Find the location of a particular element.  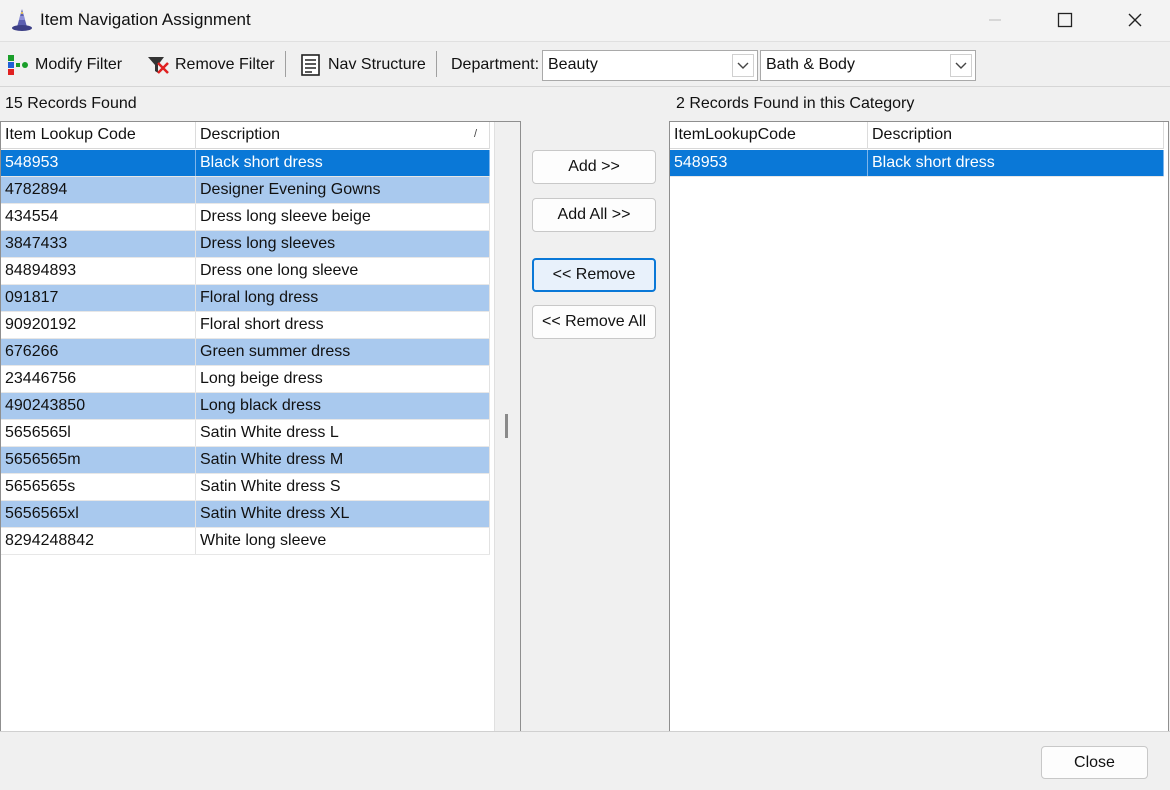

item-lookup-code-cell: 5656565m is located at coordinates (98, 460).